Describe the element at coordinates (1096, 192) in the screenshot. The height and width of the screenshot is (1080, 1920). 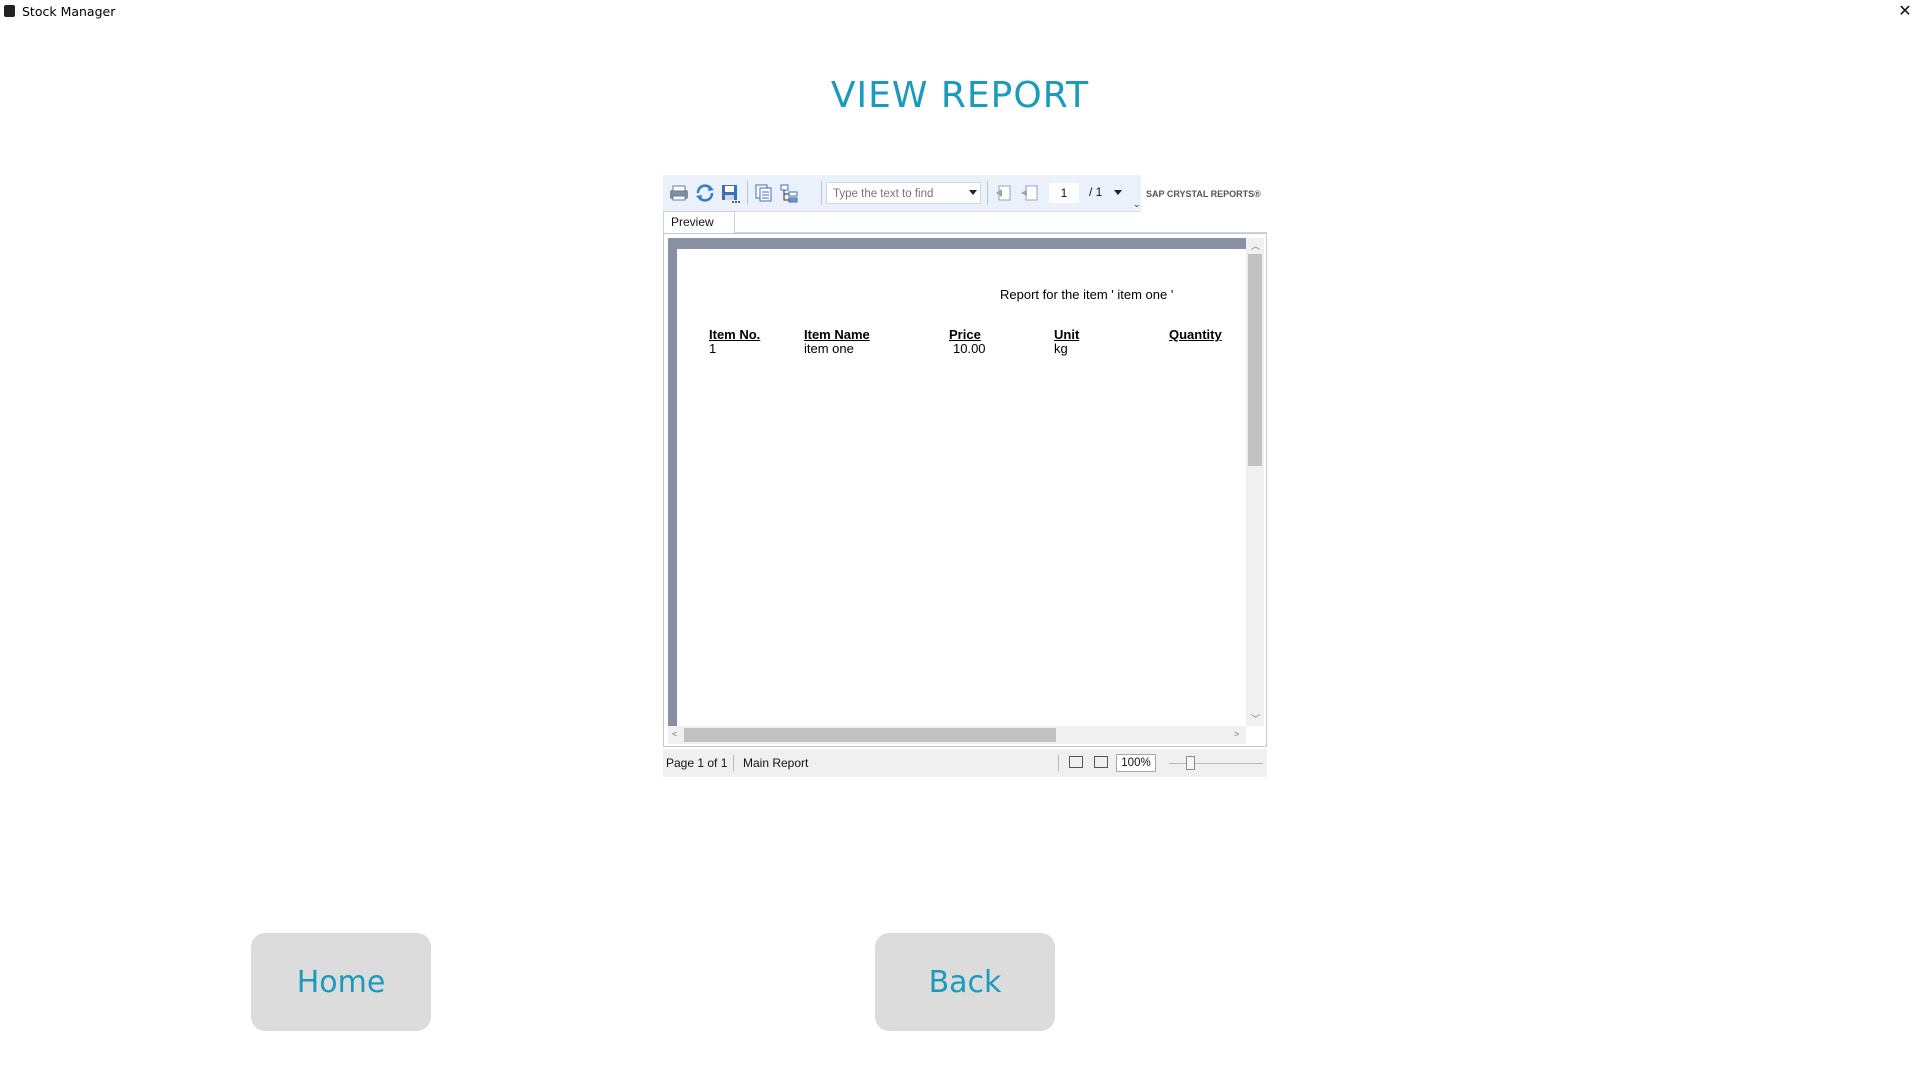
I see `page-total: / 1` at that location.